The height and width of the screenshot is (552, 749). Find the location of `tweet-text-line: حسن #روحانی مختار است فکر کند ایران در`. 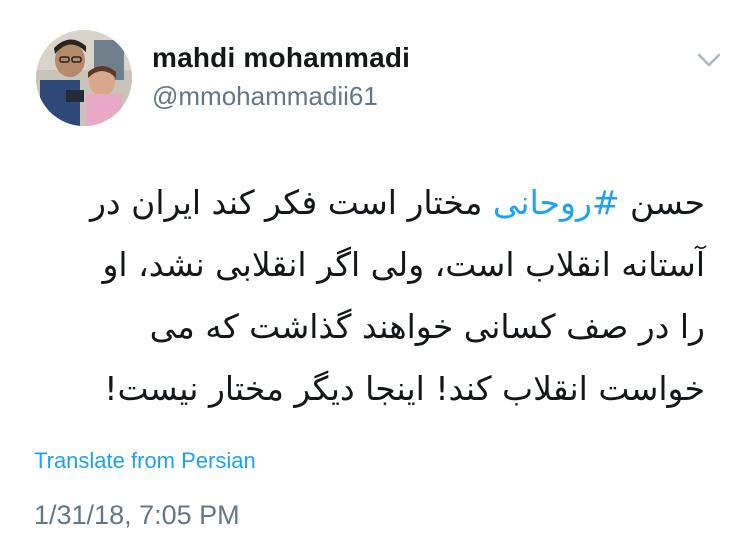

tweet-text-line: حسن #روحانی مختار است فکر کند ایران در is located at coordinates (365, 203).